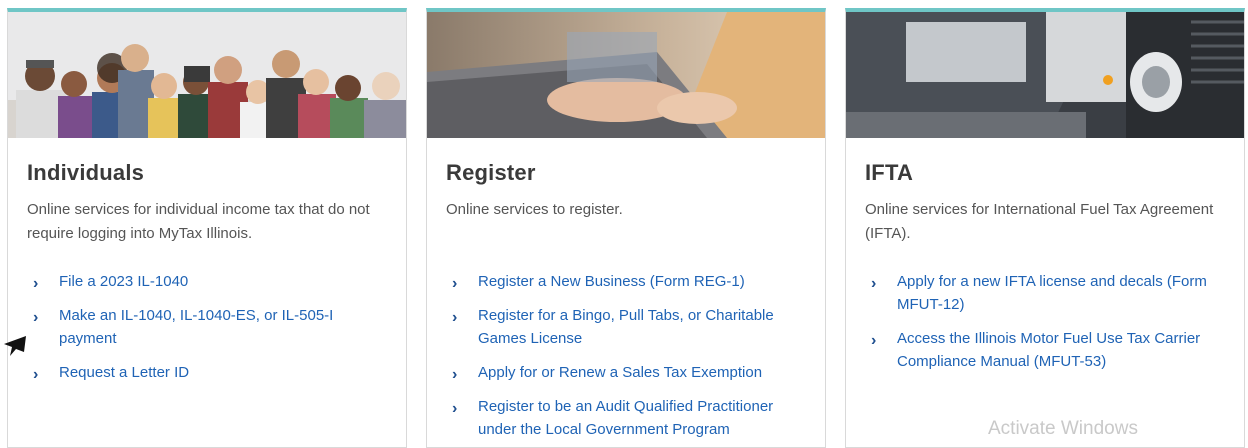  Describe the element at coordinates (1045, 75) in the screenshot. I see `truck-image` at that location.